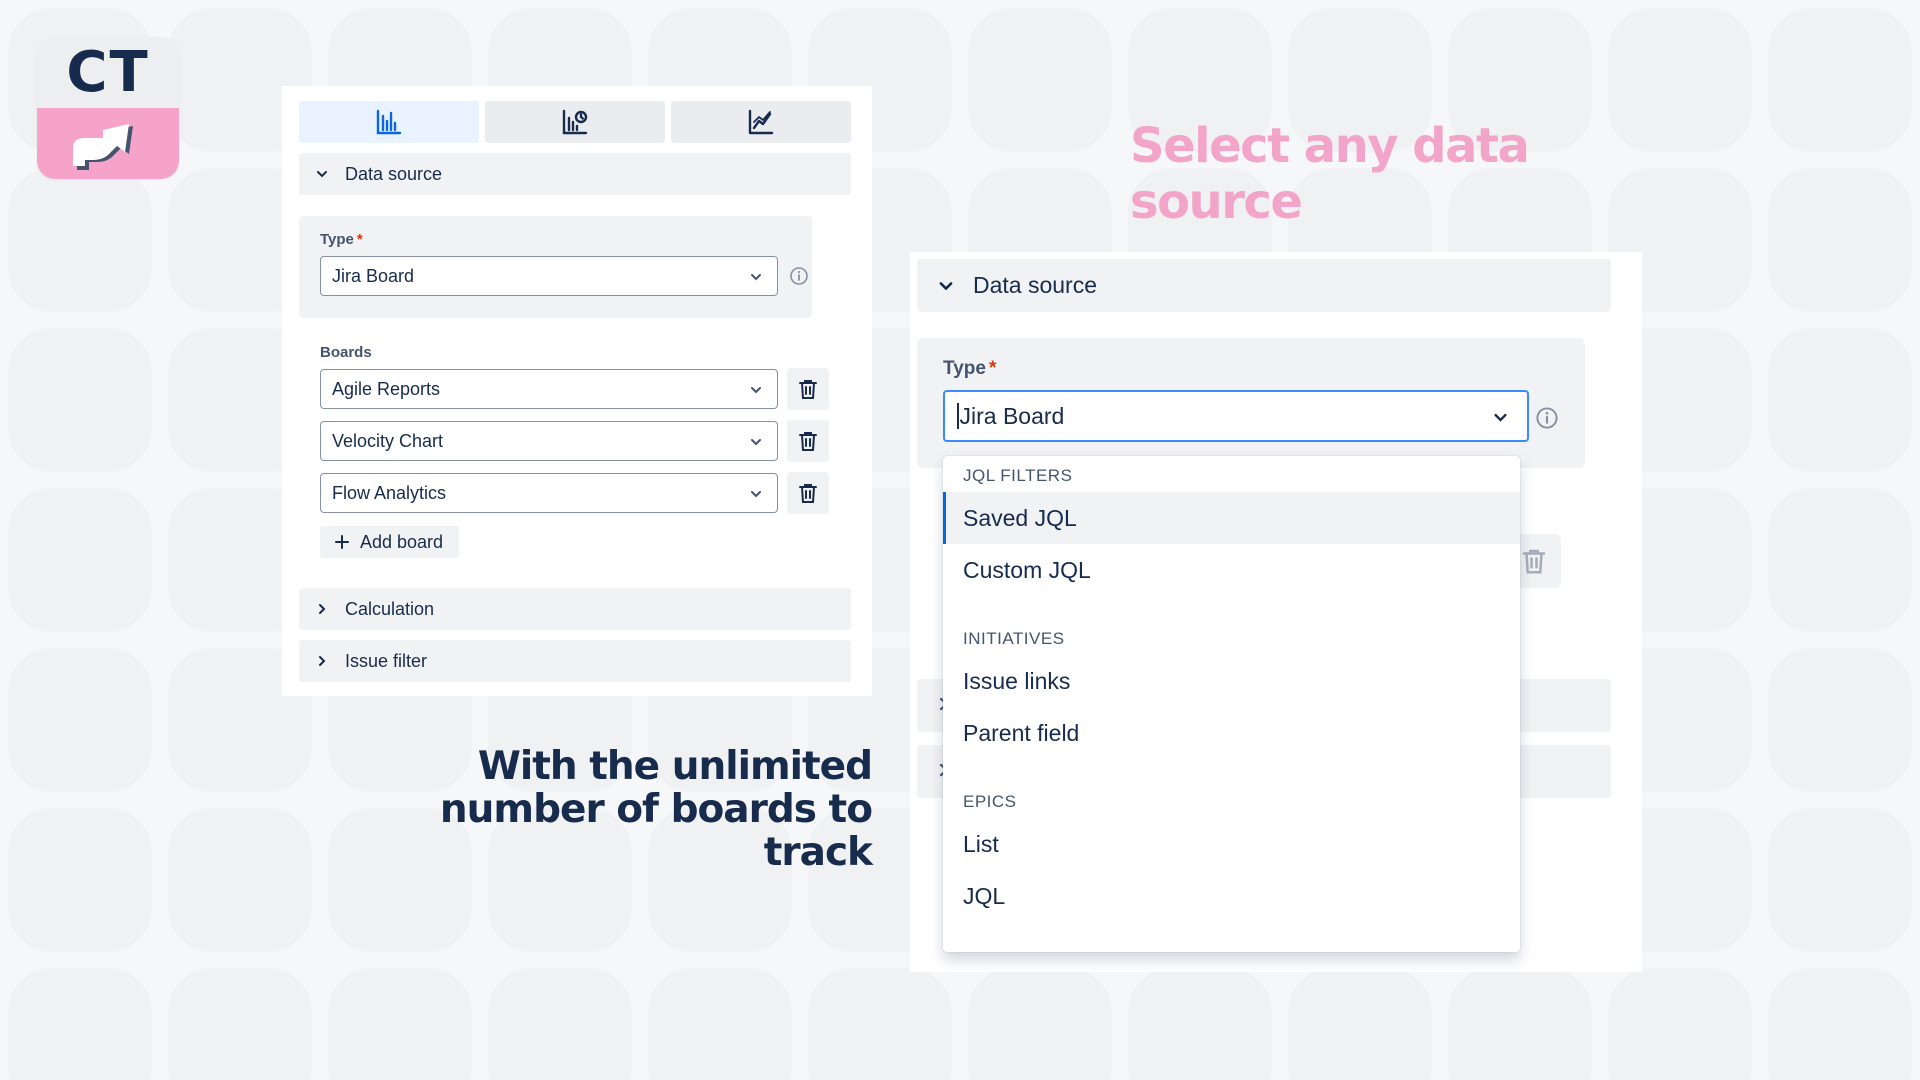 The width and height of the screenshot is (1920, 1080). I want to click on app-logo: CT, so click(108, 108).